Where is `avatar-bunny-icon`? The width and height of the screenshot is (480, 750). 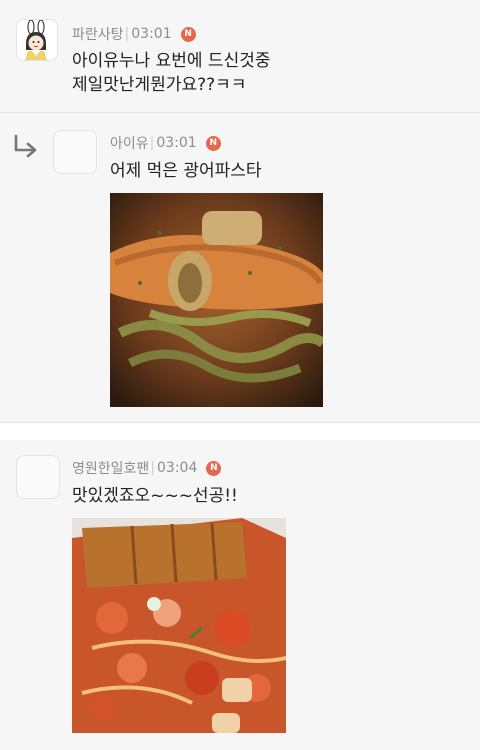 avatar-bunny-icon is located at coordinates (37, 40).